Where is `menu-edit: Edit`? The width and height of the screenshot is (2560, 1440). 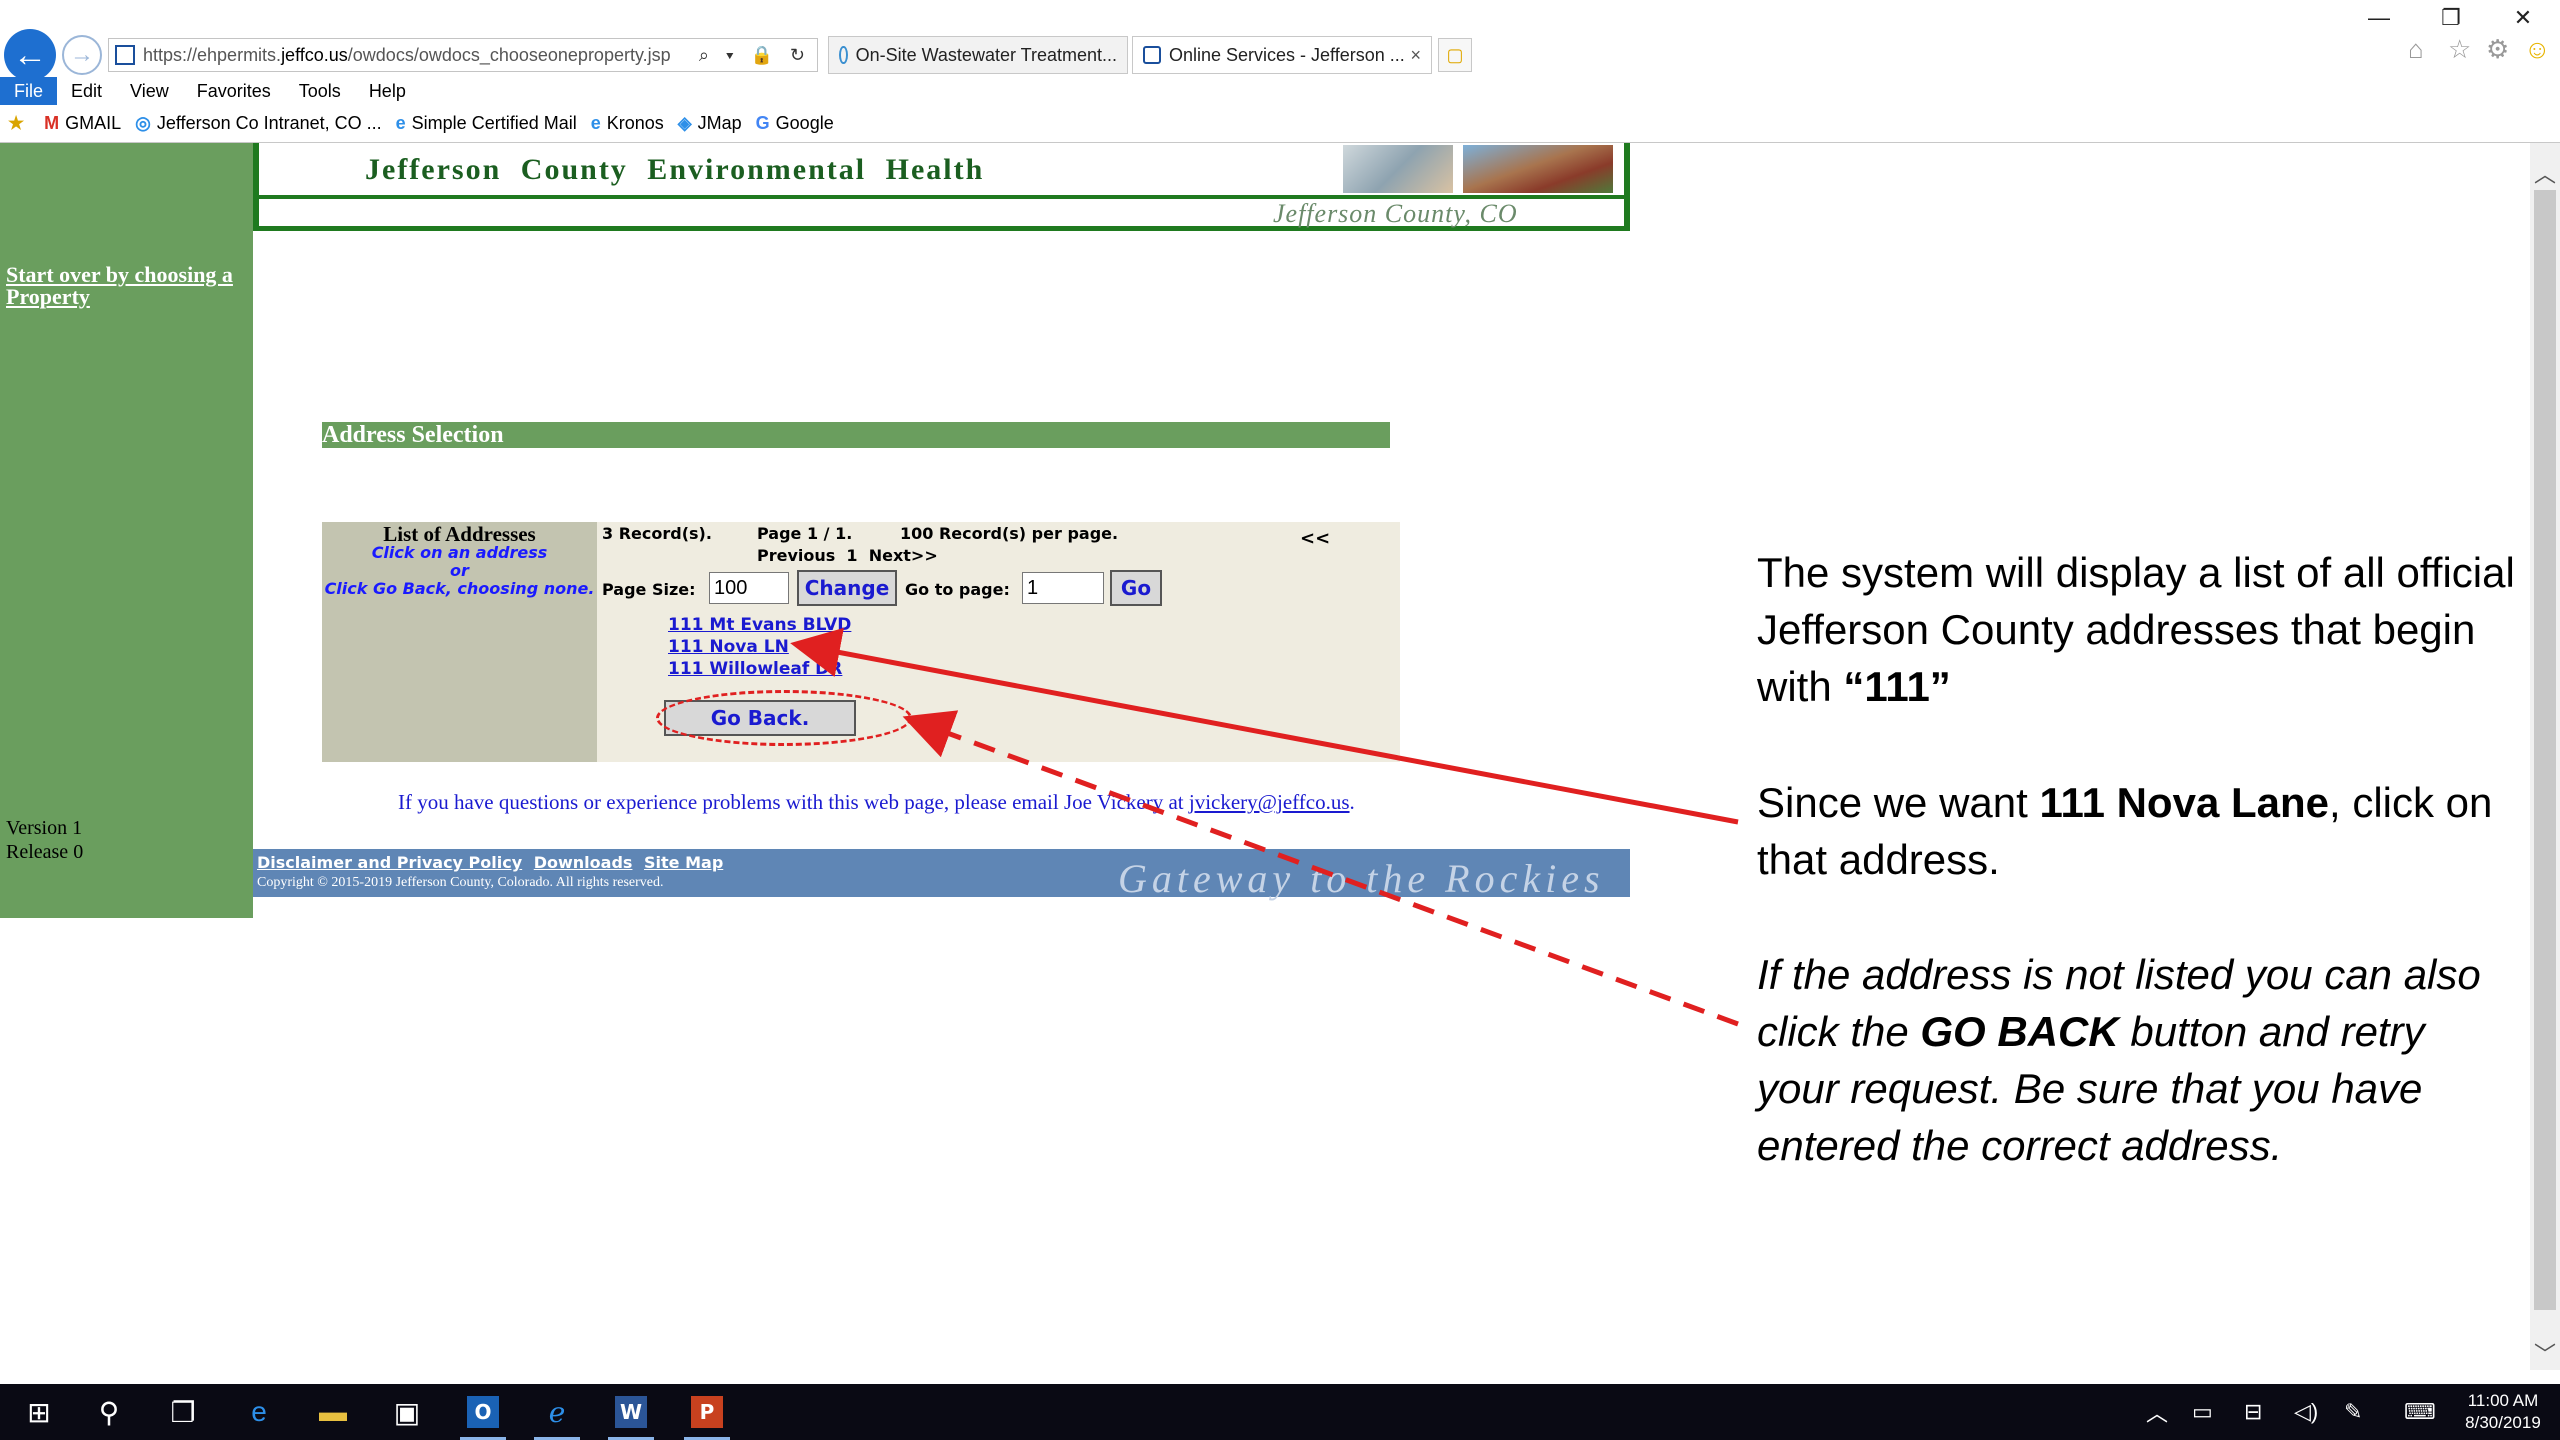
menu-edit: Edit is located at coordinates (86, 91).